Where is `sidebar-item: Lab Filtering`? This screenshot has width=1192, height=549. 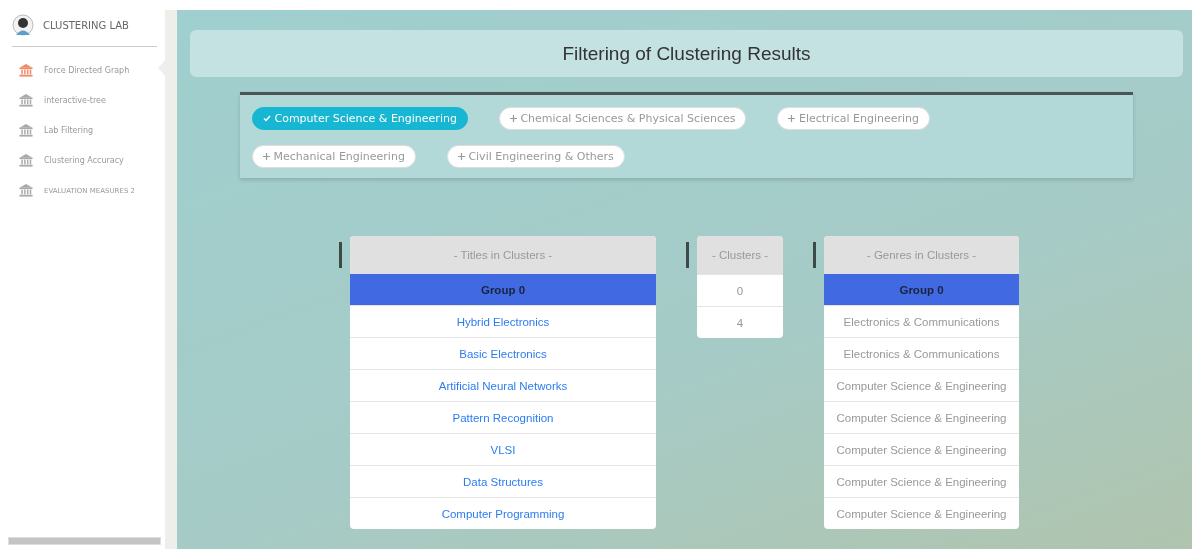 sidebar-item: Lab Filtering is located at coordinates (88, 130).